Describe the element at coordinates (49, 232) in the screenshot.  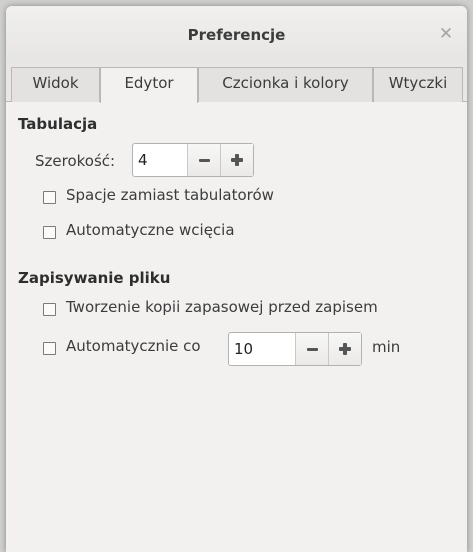
I see `auto-indent-checkbox` at that location.